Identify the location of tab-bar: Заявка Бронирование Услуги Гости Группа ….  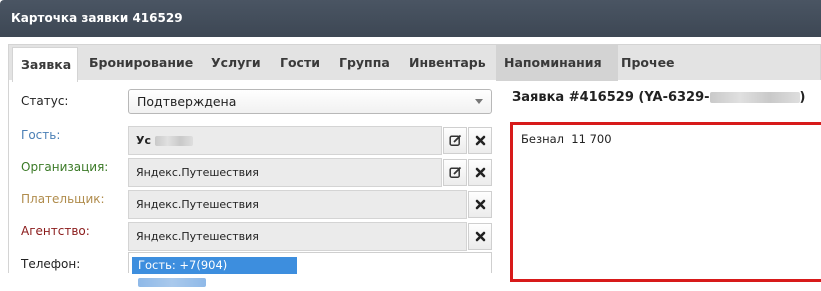
(414, 63).